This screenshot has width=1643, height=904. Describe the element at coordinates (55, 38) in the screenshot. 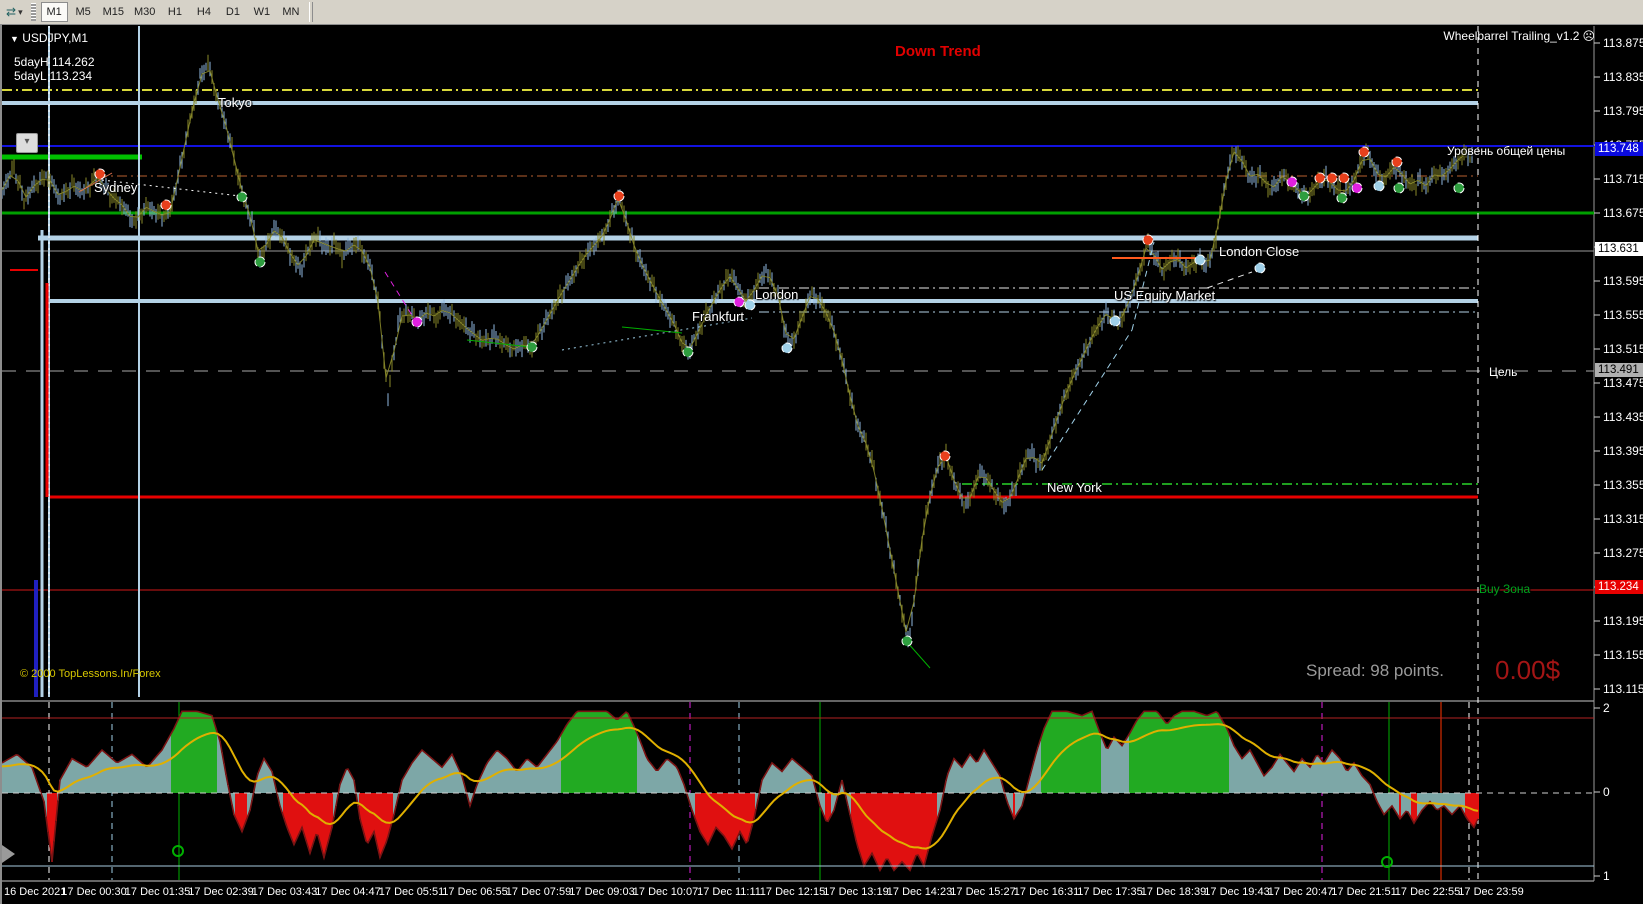

I see `symbol-label: USDJPY,M1` at that location.